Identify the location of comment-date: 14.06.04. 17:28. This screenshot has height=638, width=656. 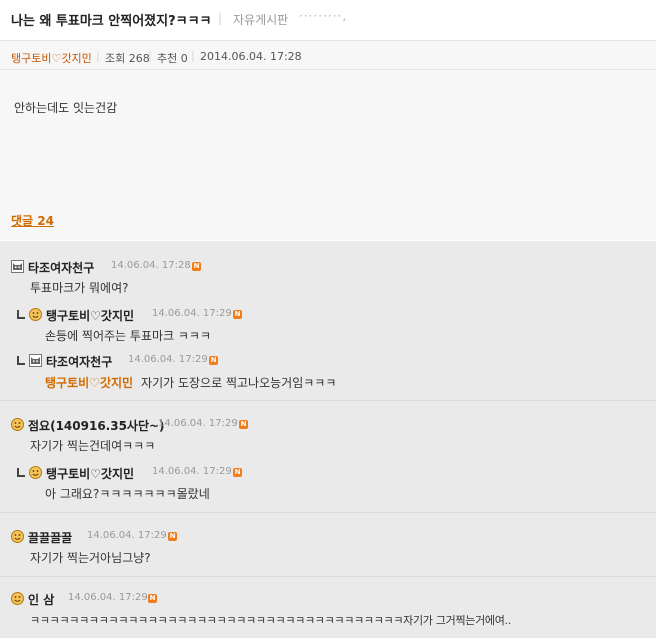
(151, 265).